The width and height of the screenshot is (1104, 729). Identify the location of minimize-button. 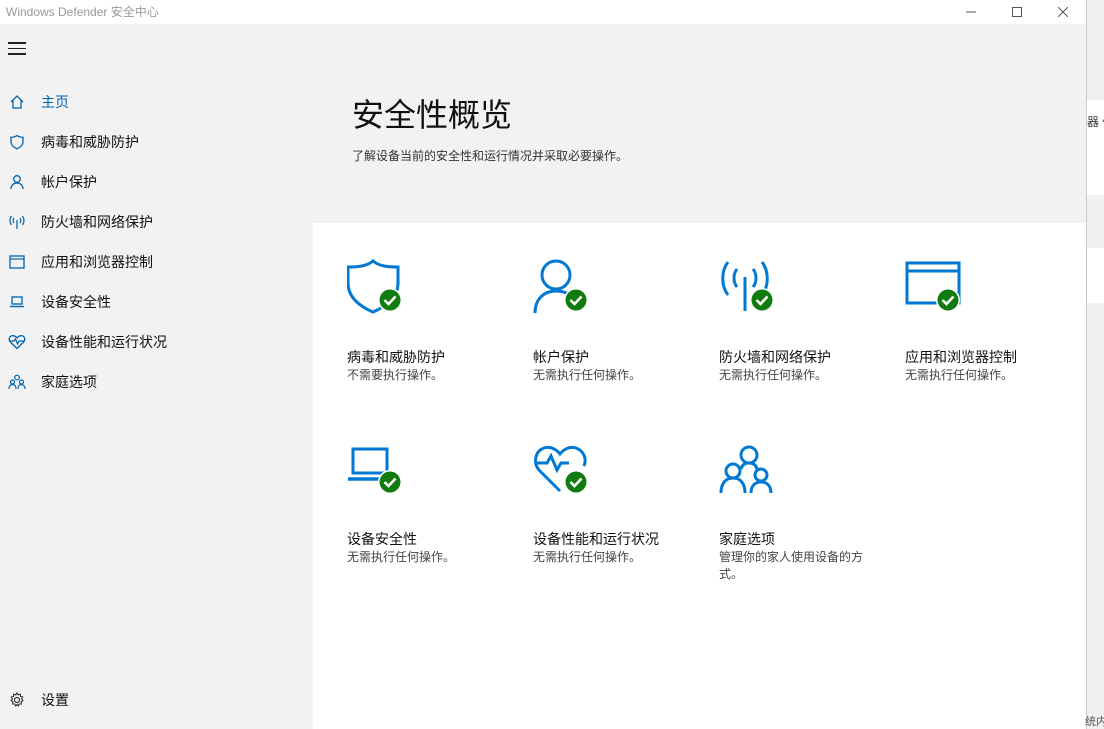
(971, 12).